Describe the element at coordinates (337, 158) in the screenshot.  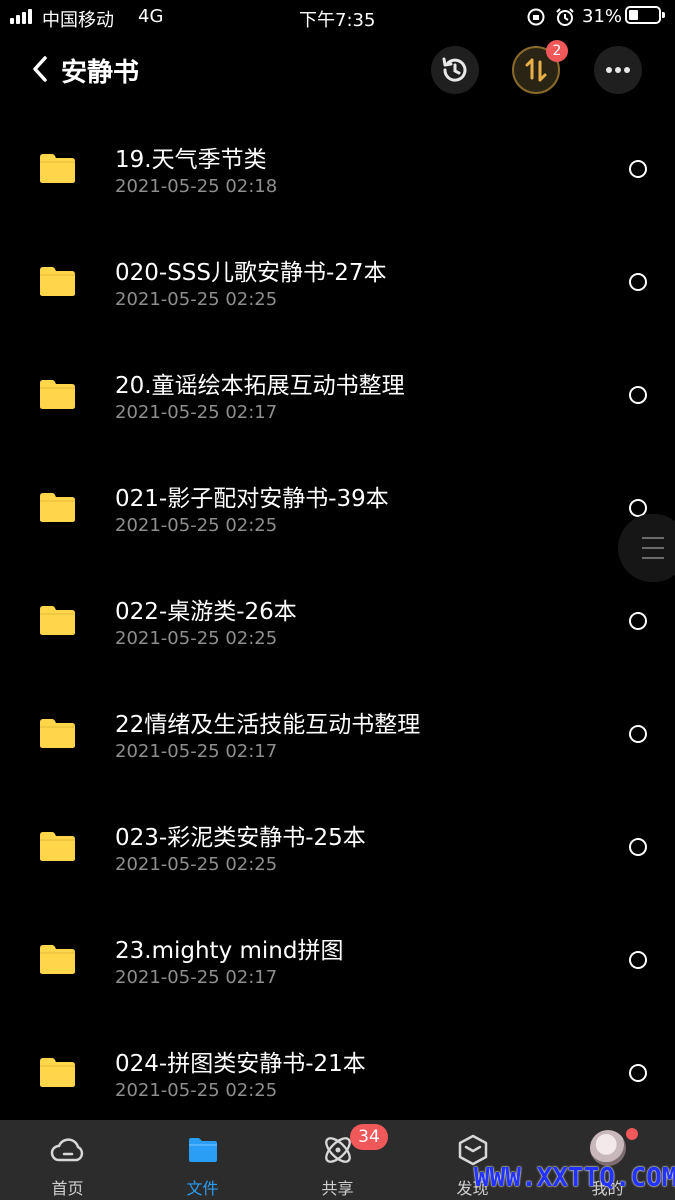
I see `list-item: 19.天气季节类 2021-05-25 02:18` at that location.